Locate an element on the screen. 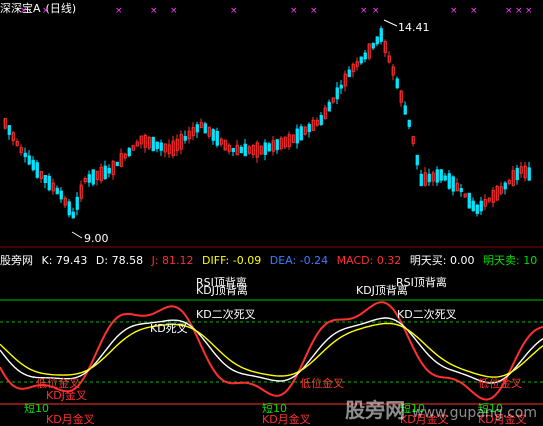  sell-tomorrow-value: 明天卖: 10 is located at coordinates (510, 260).